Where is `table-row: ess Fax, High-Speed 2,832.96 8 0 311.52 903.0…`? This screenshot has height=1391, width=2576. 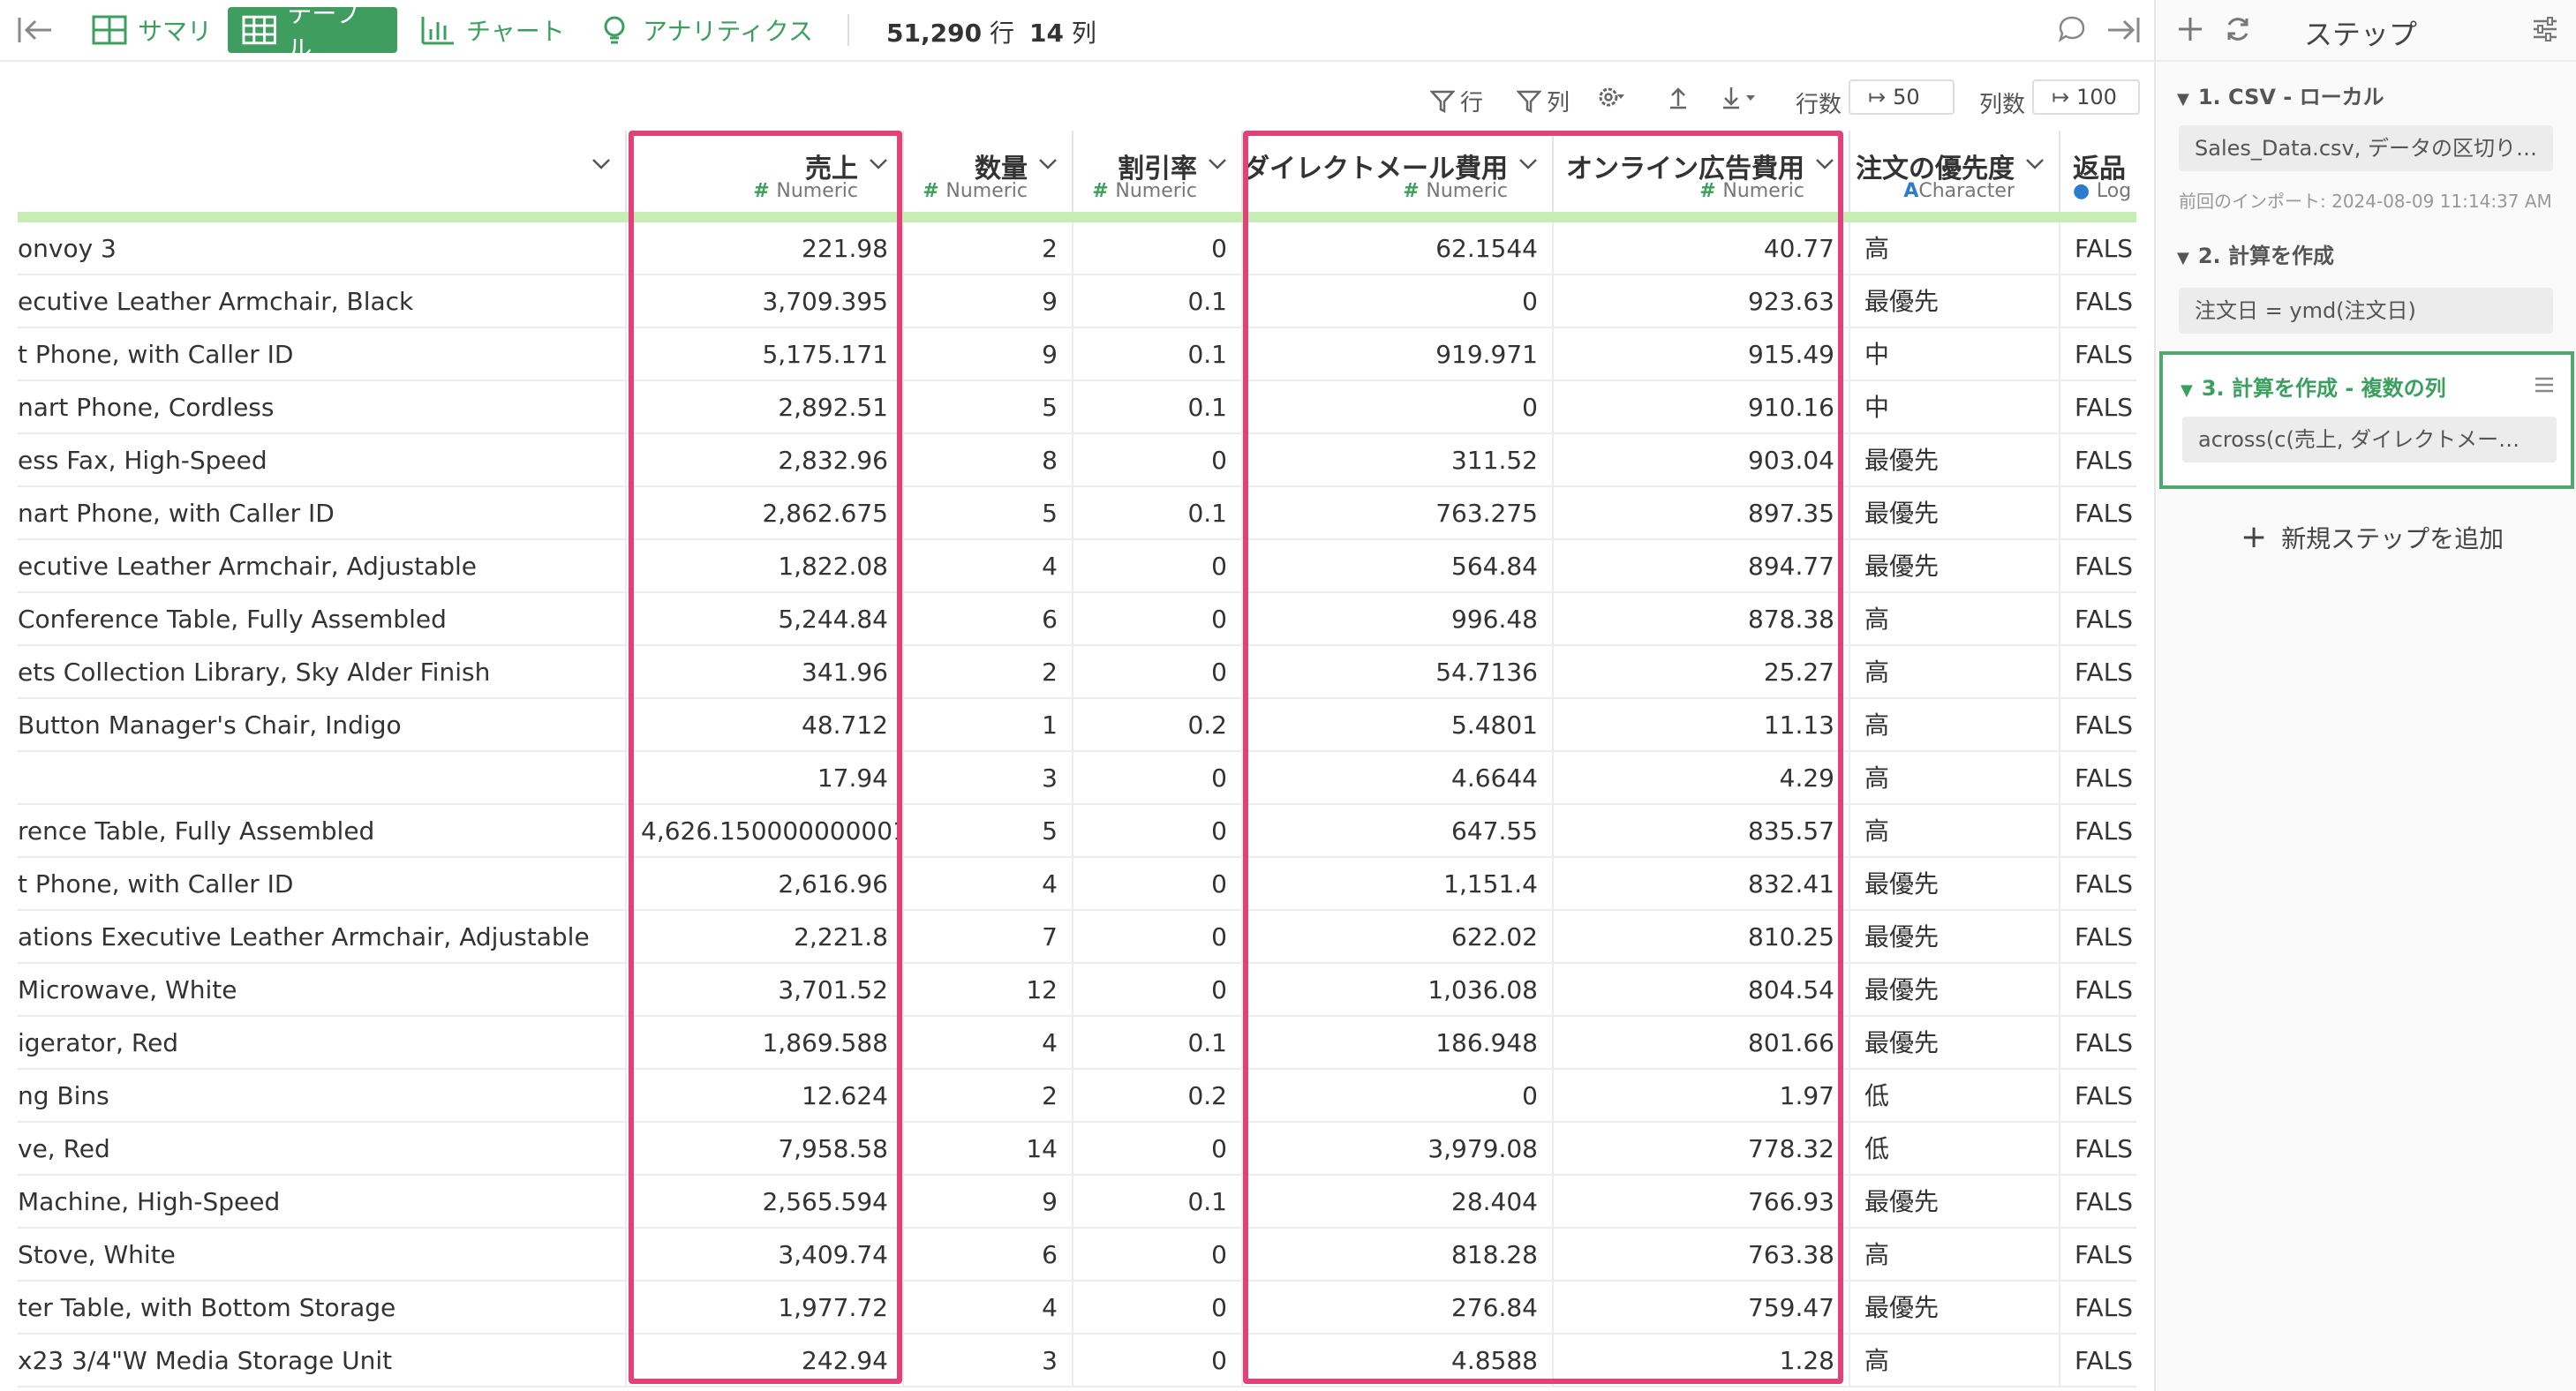
table-row: ess Fax, High-Speed 2,832.96 8 0 311.52 903.0… is located at coordinates (1077, 460).